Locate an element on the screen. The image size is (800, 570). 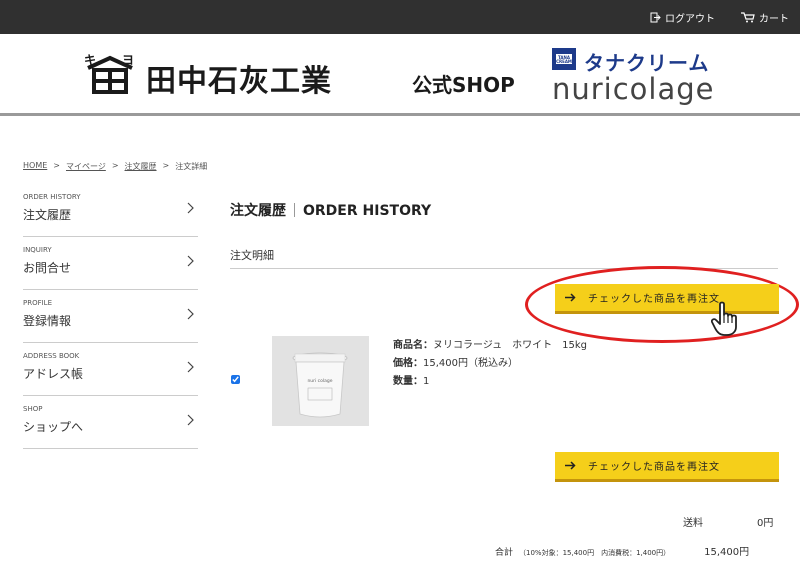
sidebar-item-en: SHOP is located at coordinates (33, 409).